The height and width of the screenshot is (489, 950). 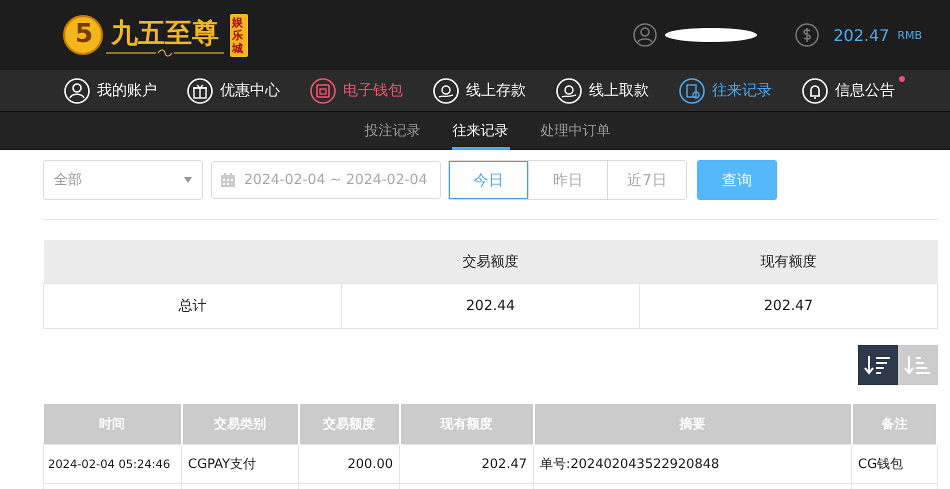 What do you see at coordinates (349, 464) in the screenshot?
I see `table-cell: 200.00` at bounding box center [349, 464].